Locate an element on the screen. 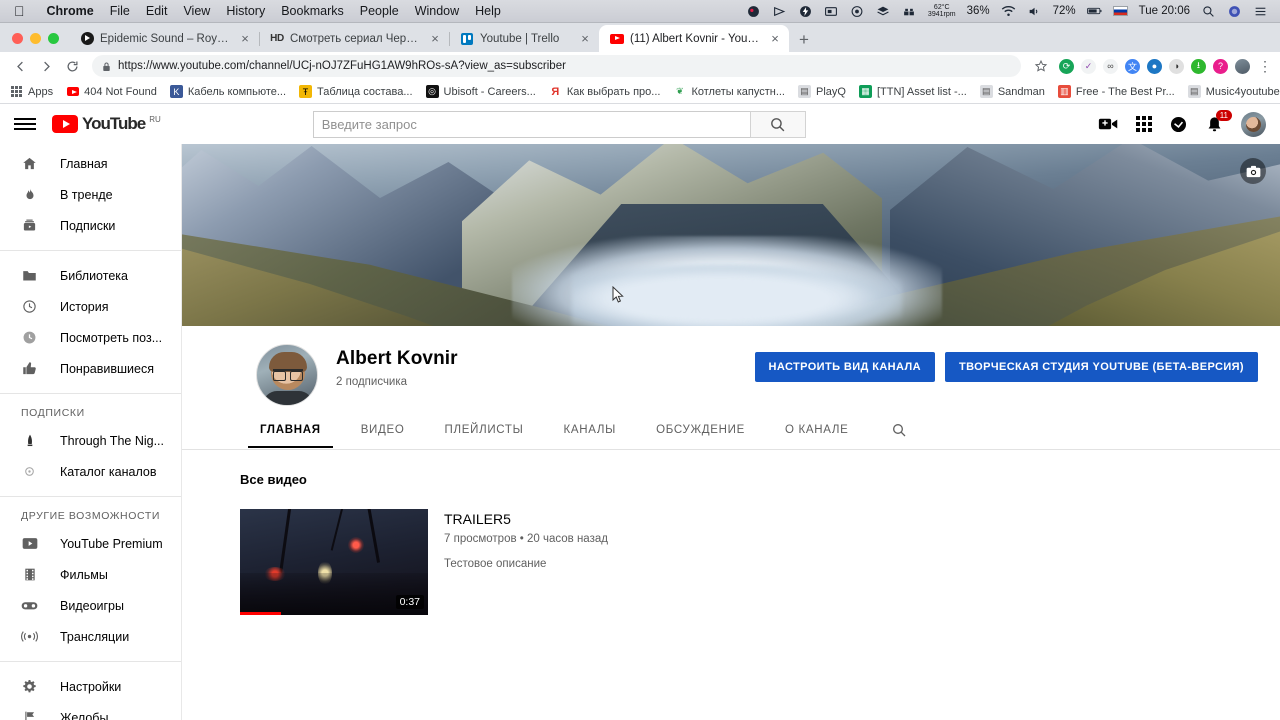 The image size is (1280, 720). sidebar-item-library: Библиотека is located at coordinates (90, 275).